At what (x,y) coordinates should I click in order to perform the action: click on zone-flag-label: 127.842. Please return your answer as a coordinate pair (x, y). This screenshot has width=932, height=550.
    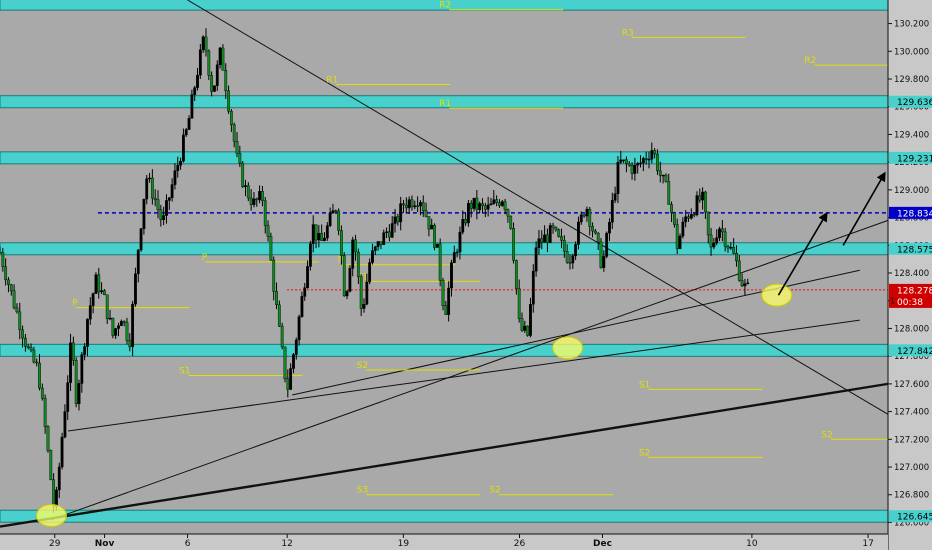
    Looking at the image, I should click on (914, 352).